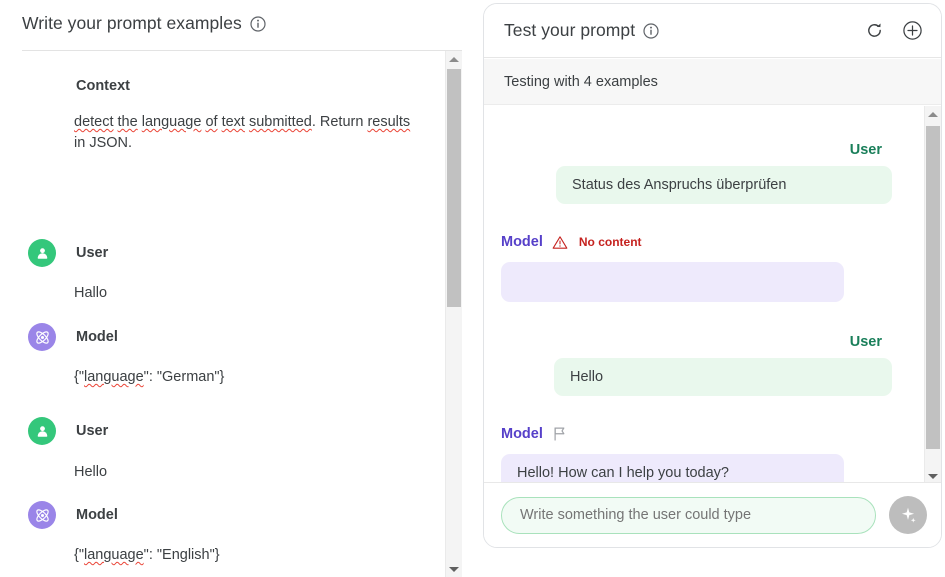 The height and width of the screenshot is (577, 945). I want to click on user-message-bubble: Status des Anspruchs überprüfen, so click(724, 185).